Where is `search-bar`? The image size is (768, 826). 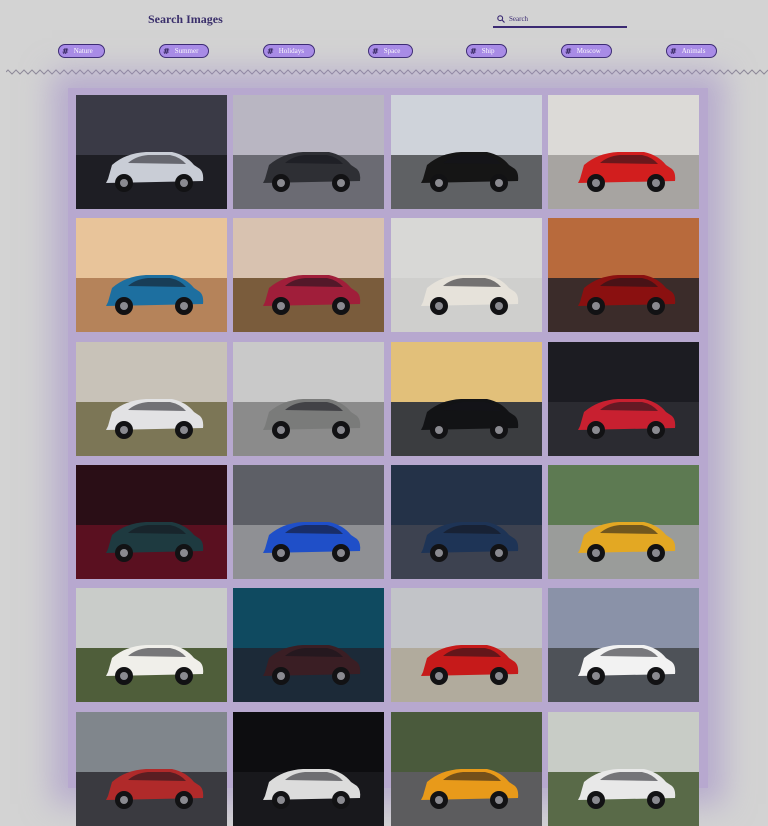
search-bar is located at coordinates (560, 20).